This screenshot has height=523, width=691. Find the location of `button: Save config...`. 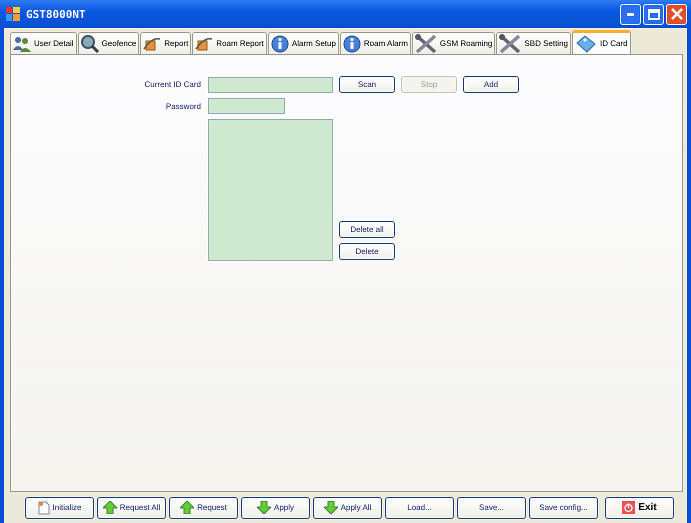

button: Save config... is located at coordinates (563, 507).